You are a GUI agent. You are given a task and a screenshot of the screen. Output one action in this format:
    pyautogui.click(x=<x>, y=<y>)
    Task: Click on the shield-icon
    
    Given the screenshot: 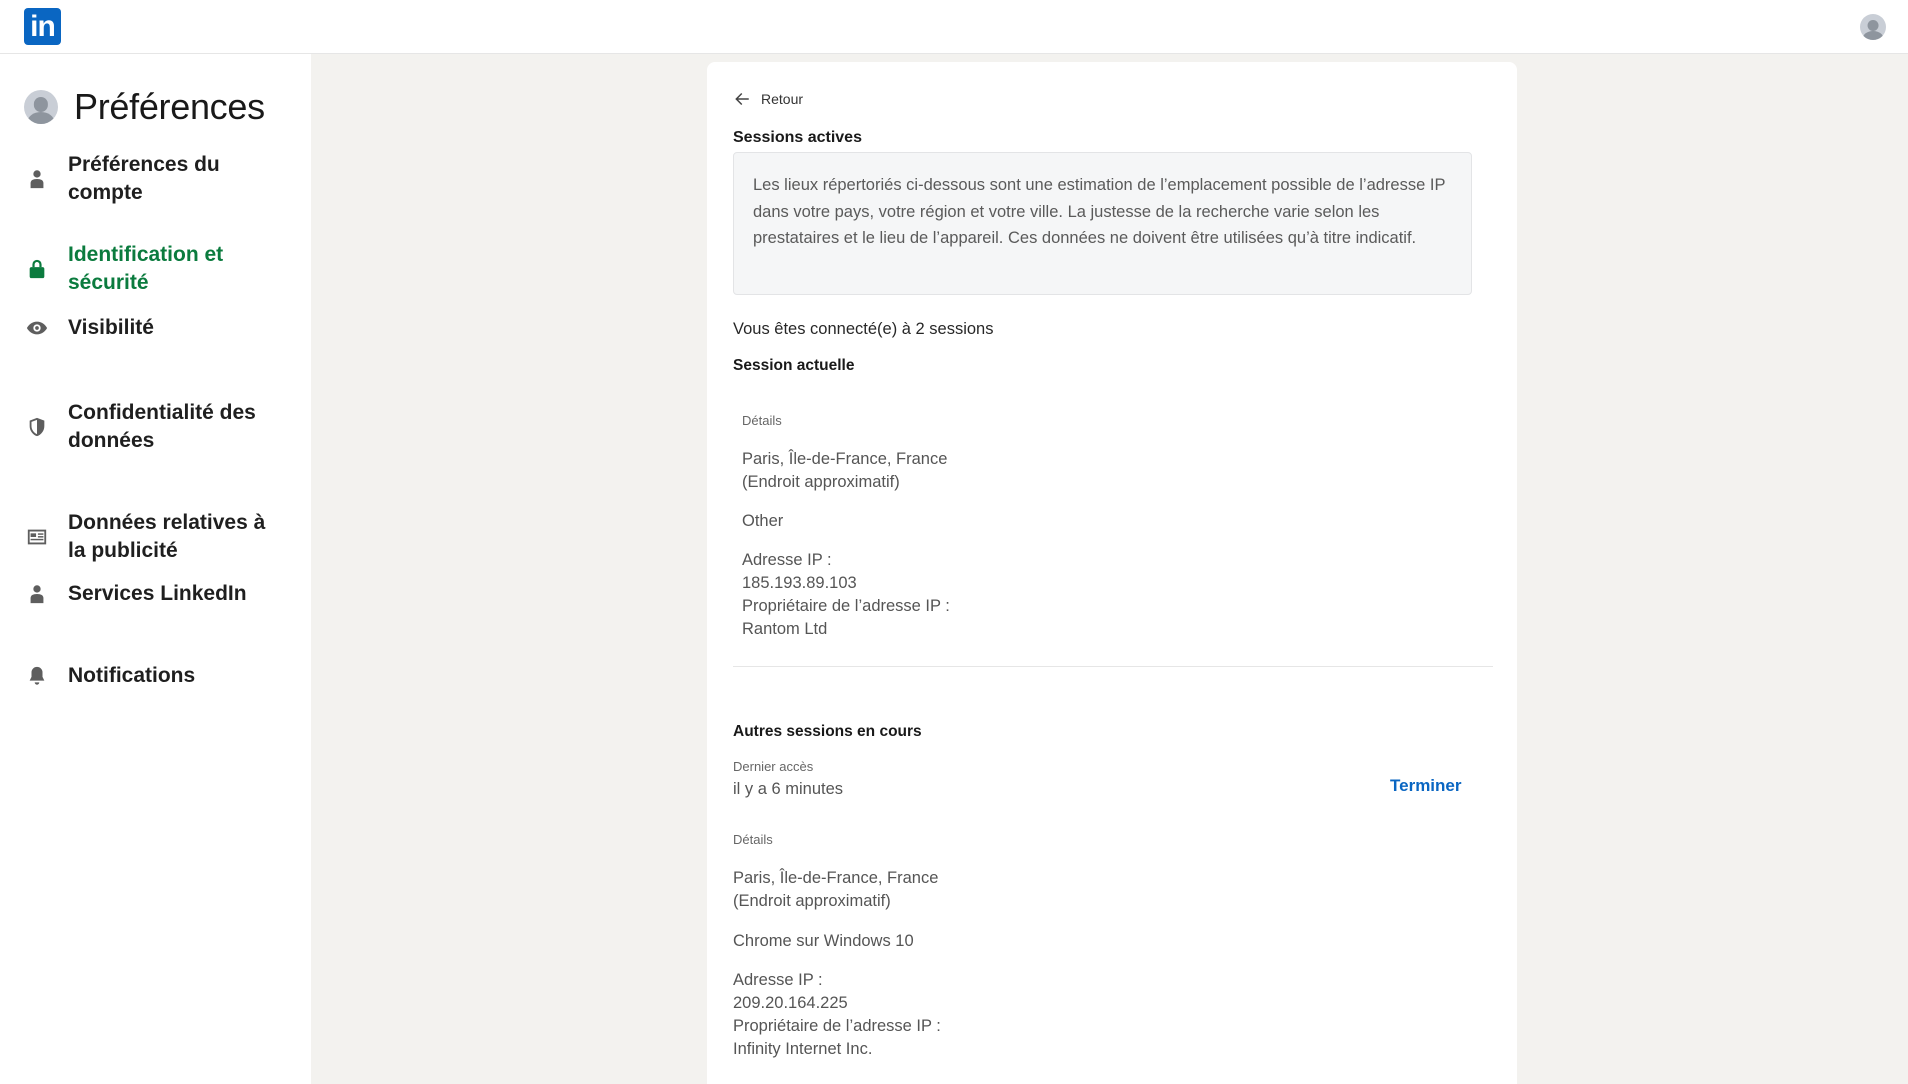 What is the action you would take?
    pyautogui.click(x=37, y=427)
    